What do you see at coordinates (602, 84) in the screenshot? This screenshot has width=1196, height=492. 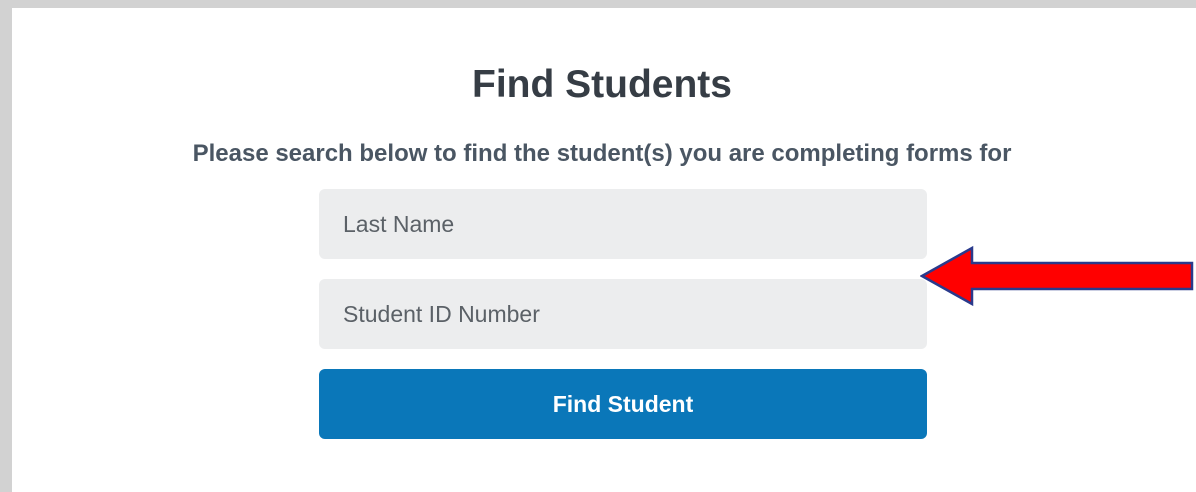 I see `page-title: Find Students` at bounding box center [602, 84].